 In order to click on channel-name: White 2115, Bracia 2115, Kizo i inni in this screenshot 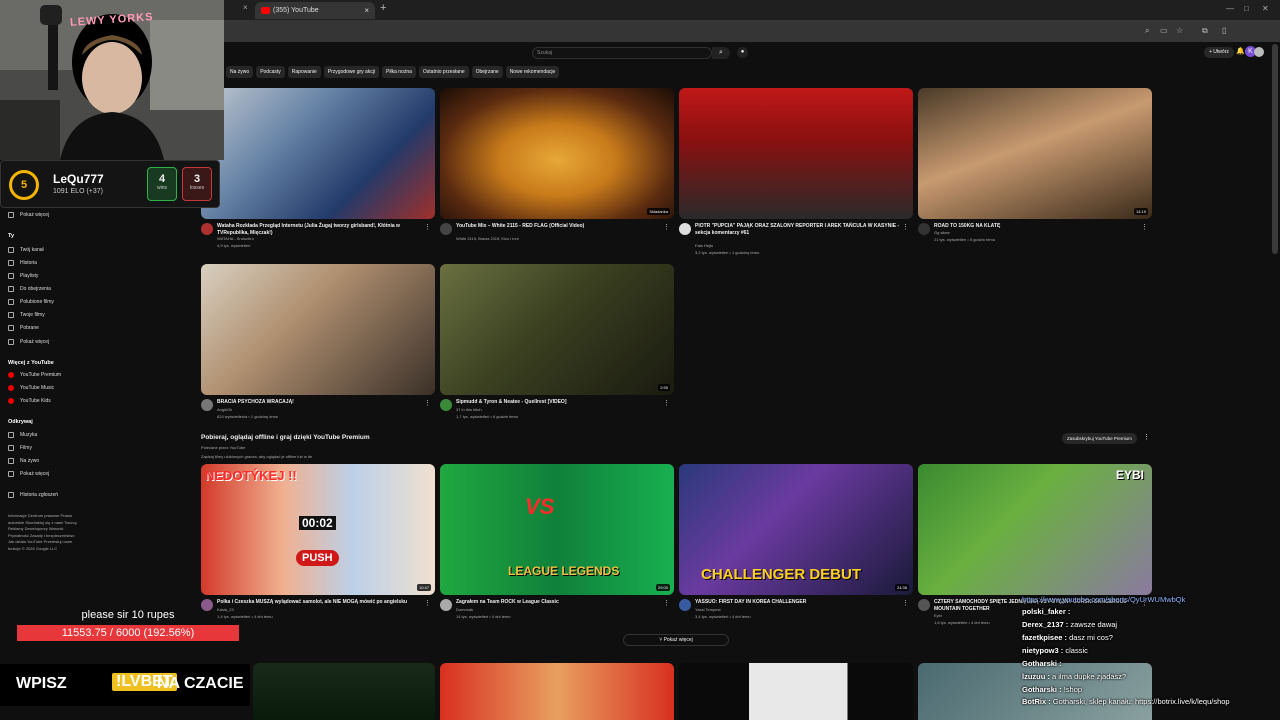, I will do `click(487, 238)`.